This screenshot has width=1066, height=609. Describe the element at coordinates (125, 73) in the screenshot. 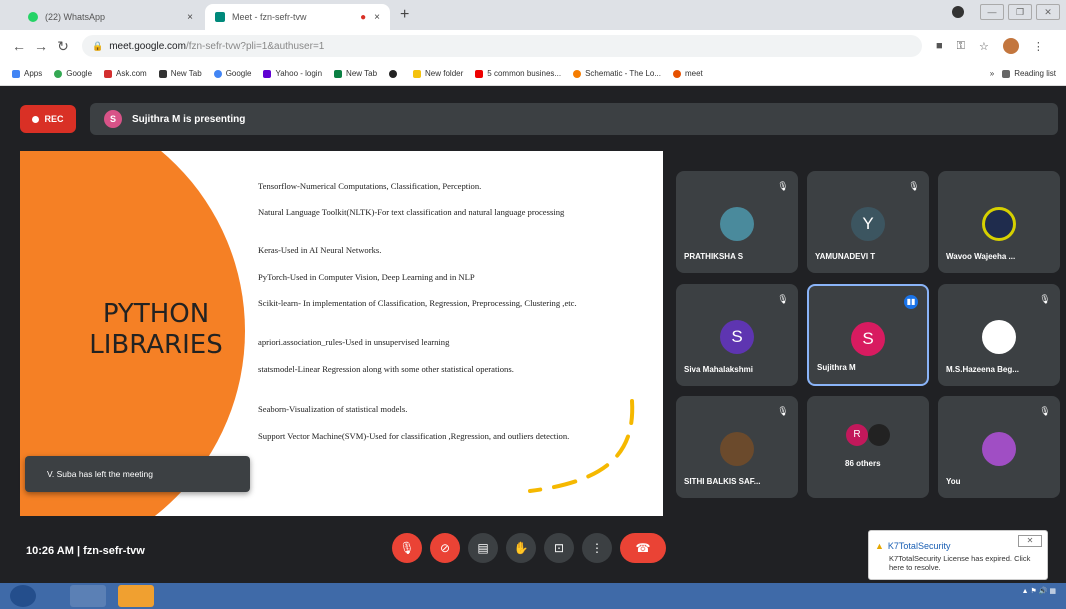

I see `bookmark-askcom: Ask.com` at that location.